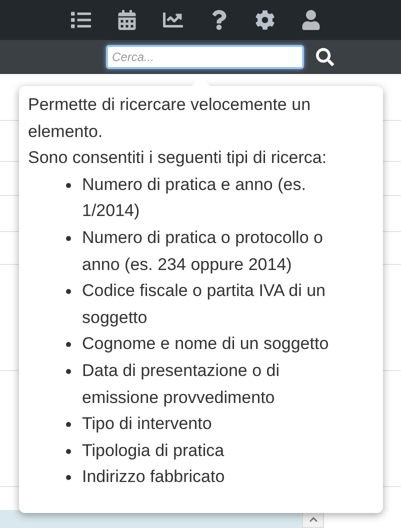  What do you see at coordinates (181, 384) in the screenshot?
I see `search-type-item: Data di presentazione o di emissione provvedimento` at bounding box center [181, 384].